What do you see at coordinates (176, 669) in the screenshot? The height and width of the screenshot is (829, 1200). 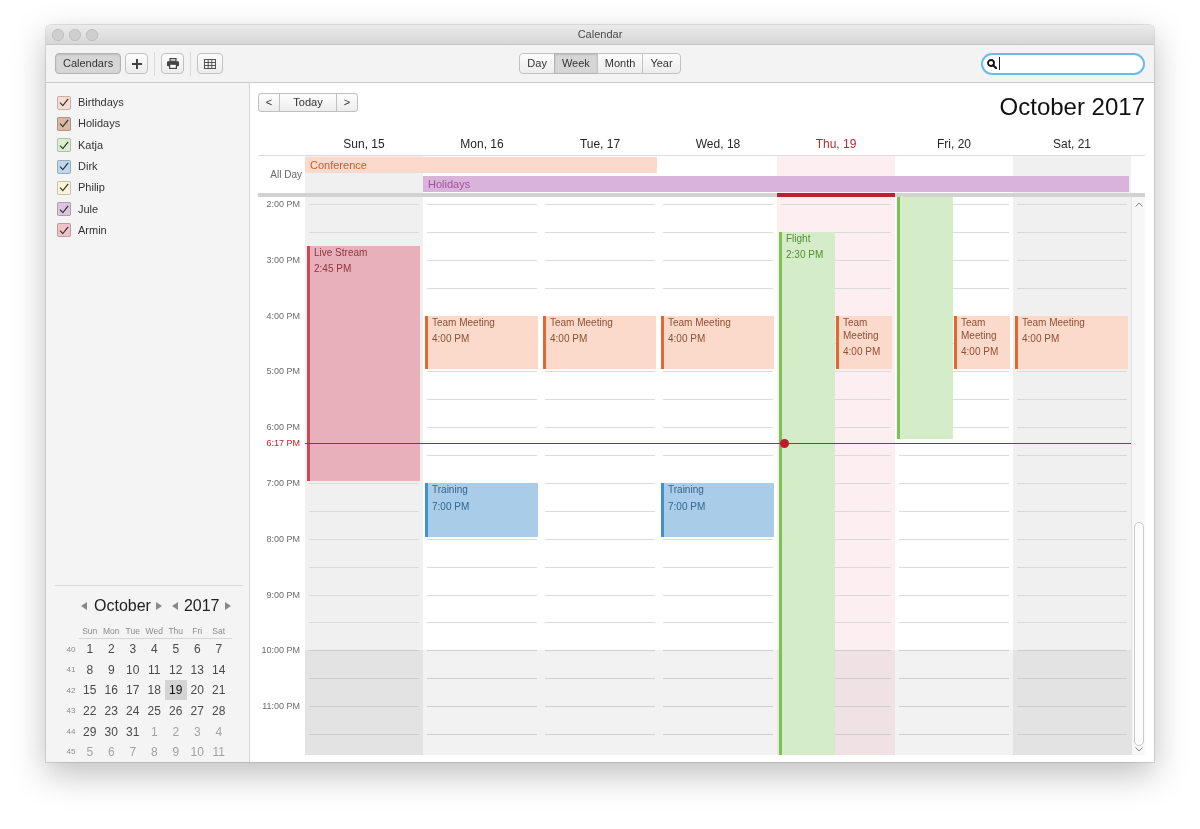 I see `calendar-day: 12` at bounding box center [176, 669].